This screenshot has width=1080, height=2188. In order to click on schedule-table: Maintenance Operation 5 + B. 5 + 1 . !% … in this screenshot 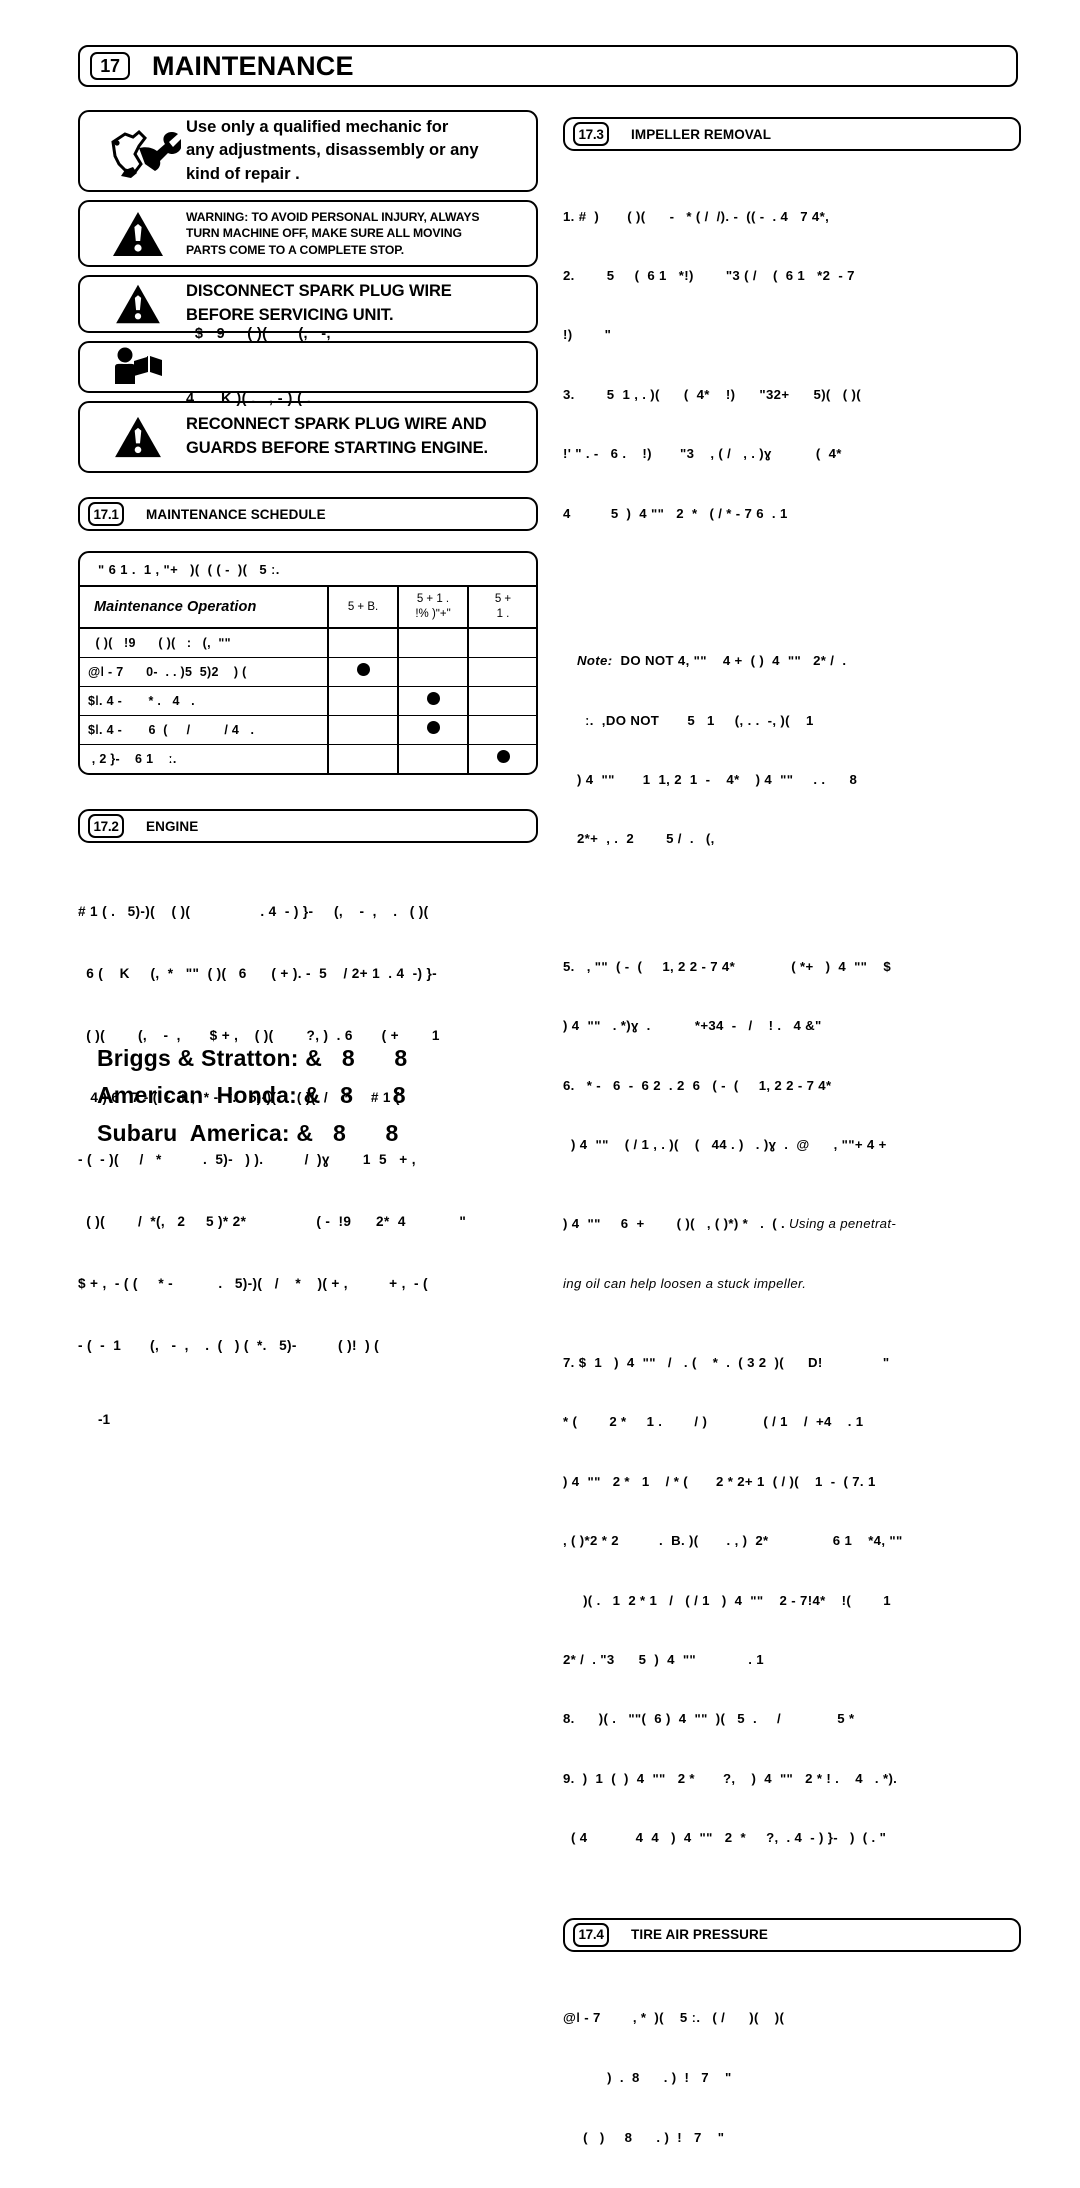, I will do `click(308, 680)`.